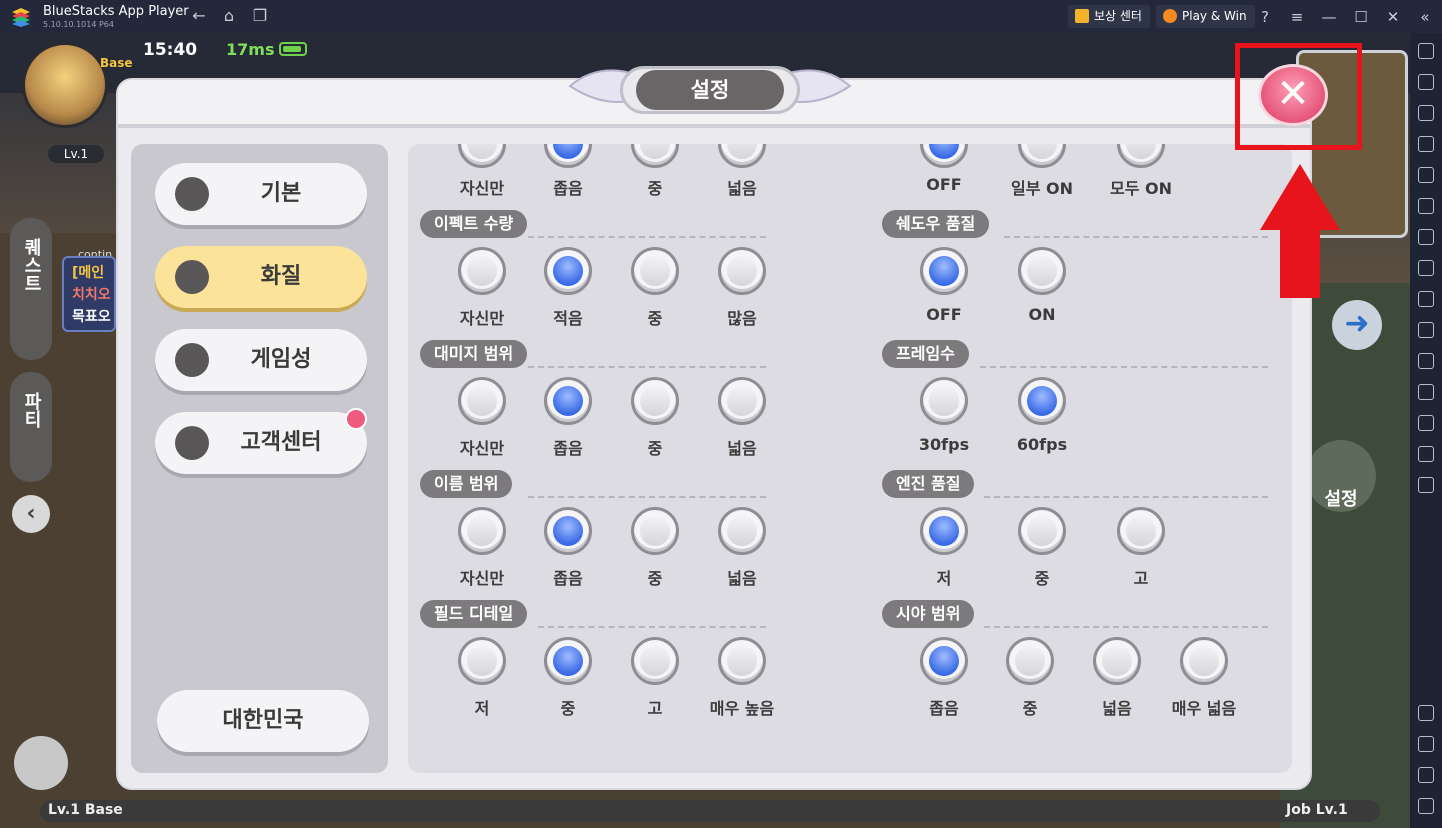  What do you see at coordinates (78, 24) in the screenshot?
I see `app-version: 5.10.10.1014 P64` at bounding box center [78, 24].